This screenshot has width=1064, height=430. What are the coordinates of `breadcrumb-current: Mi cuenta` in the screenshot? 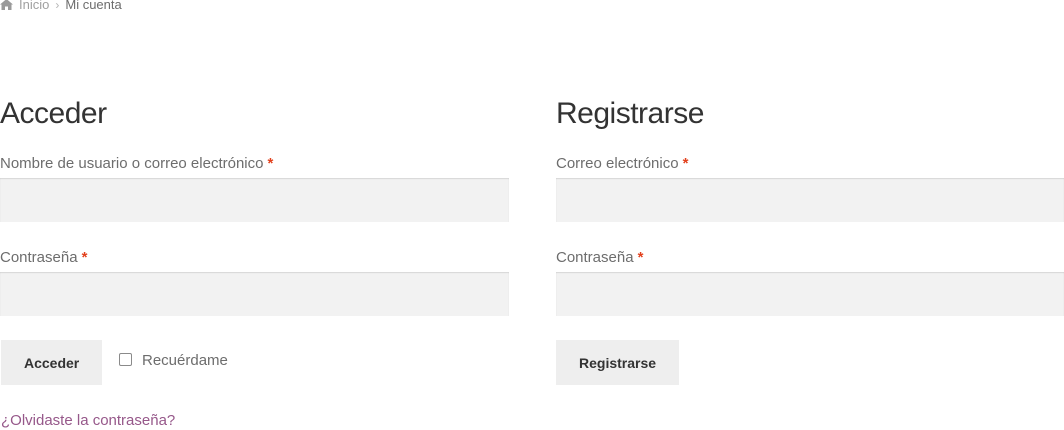 It's located at (93, 6).